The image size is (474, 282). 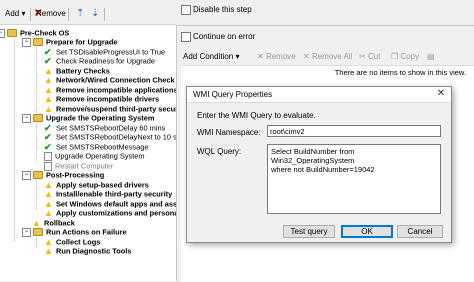 I want to click on remove-label: Remove, so click(x=51, y=13).